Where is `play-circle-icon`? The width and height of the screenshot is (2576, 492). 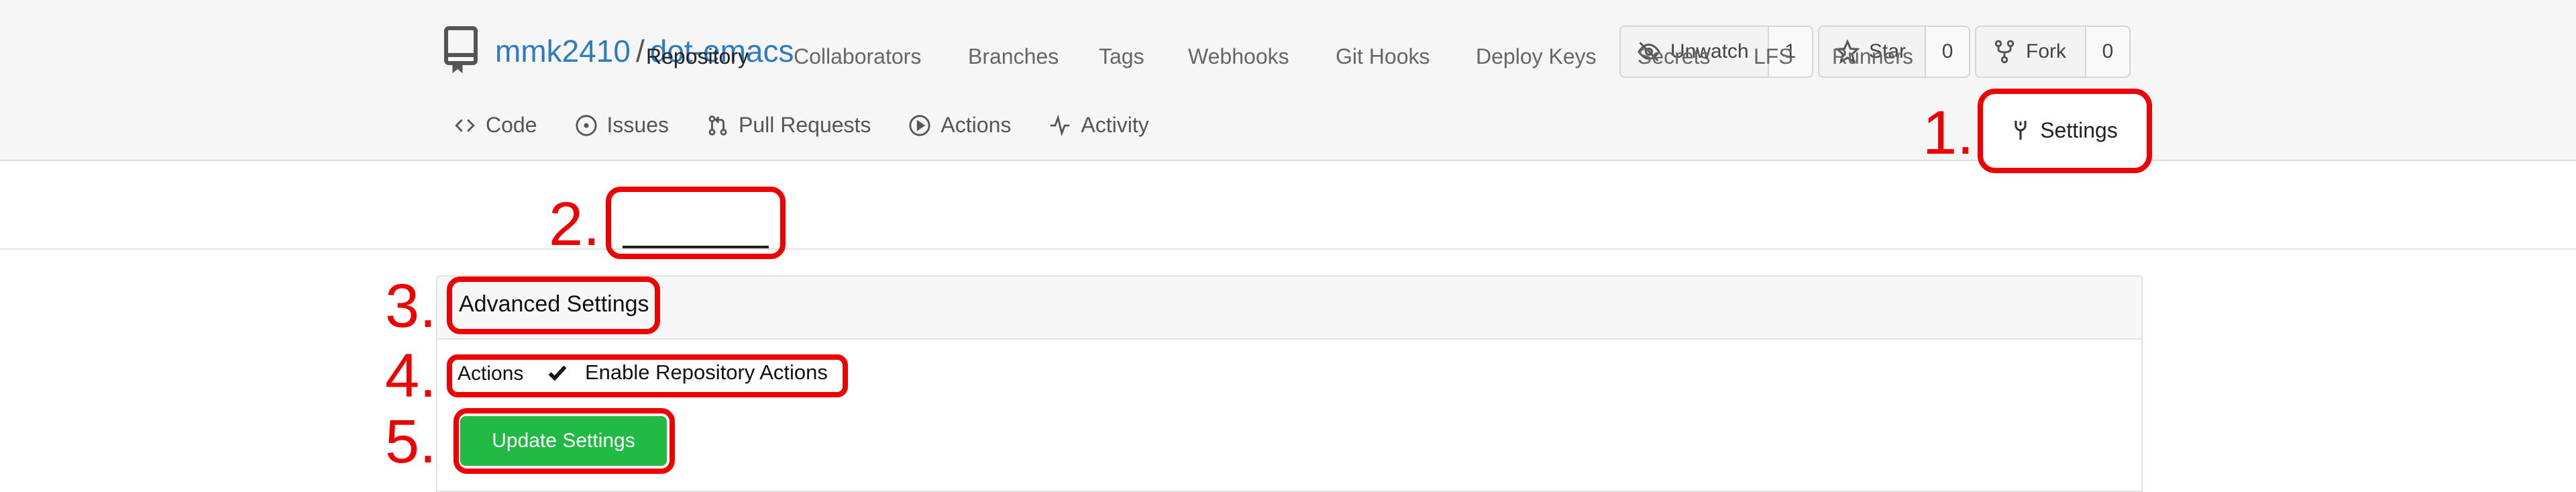
play-circle-icon is located at coordinates (920, 125).